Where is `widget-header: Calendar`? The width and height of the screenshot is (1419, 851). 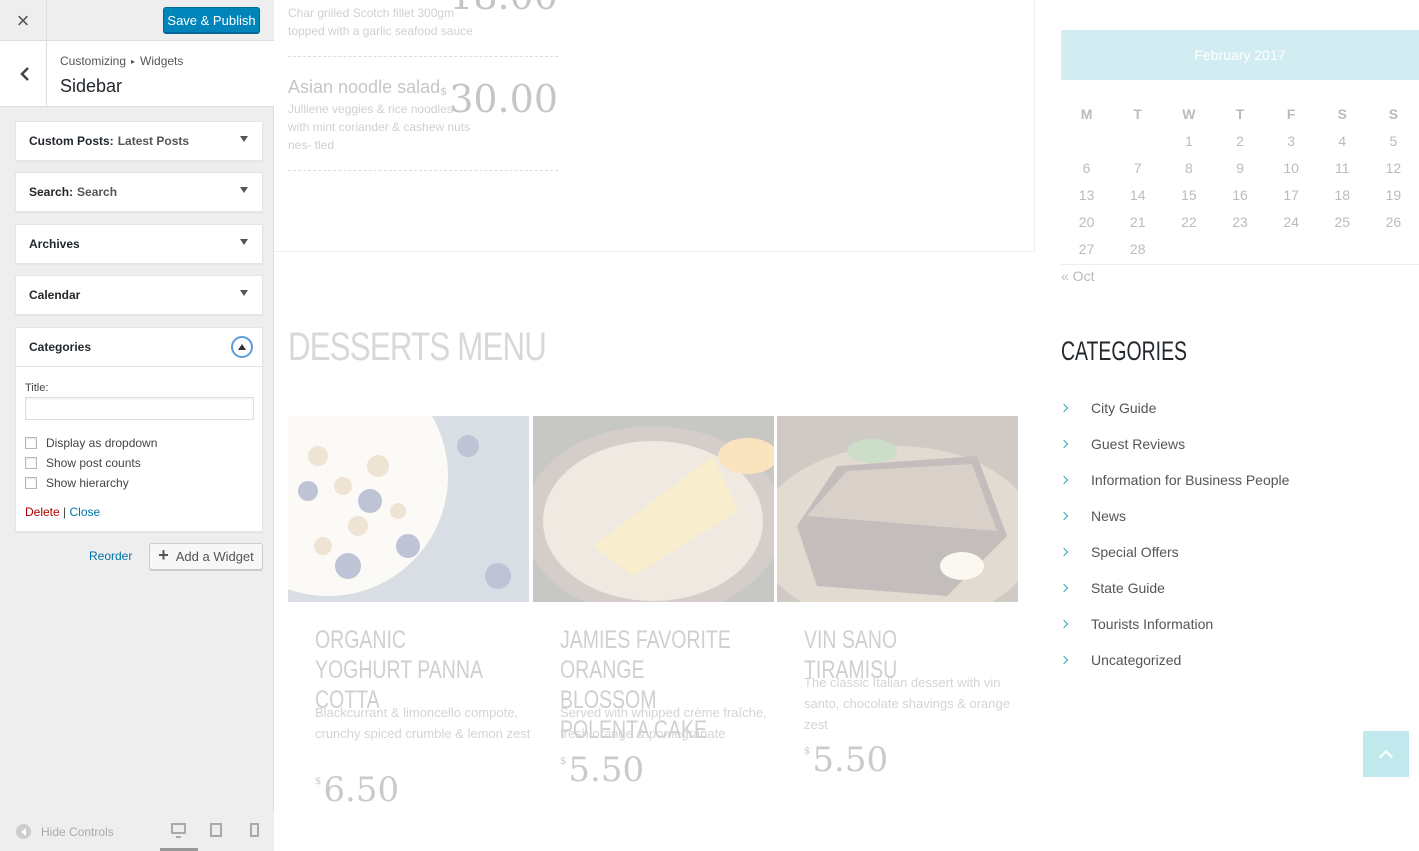
widget-header: Calendar is located at coordinates (139, 295).